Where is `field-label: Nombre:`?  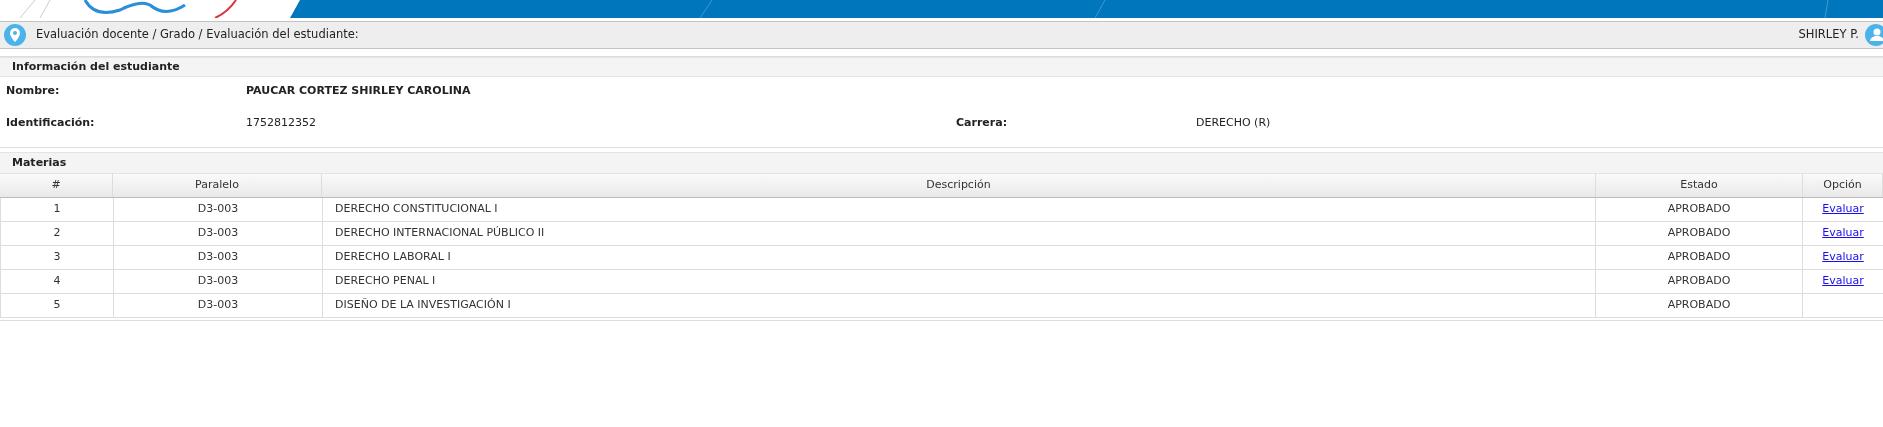
field-label: Nombre: is located at coordinates (33, 90).